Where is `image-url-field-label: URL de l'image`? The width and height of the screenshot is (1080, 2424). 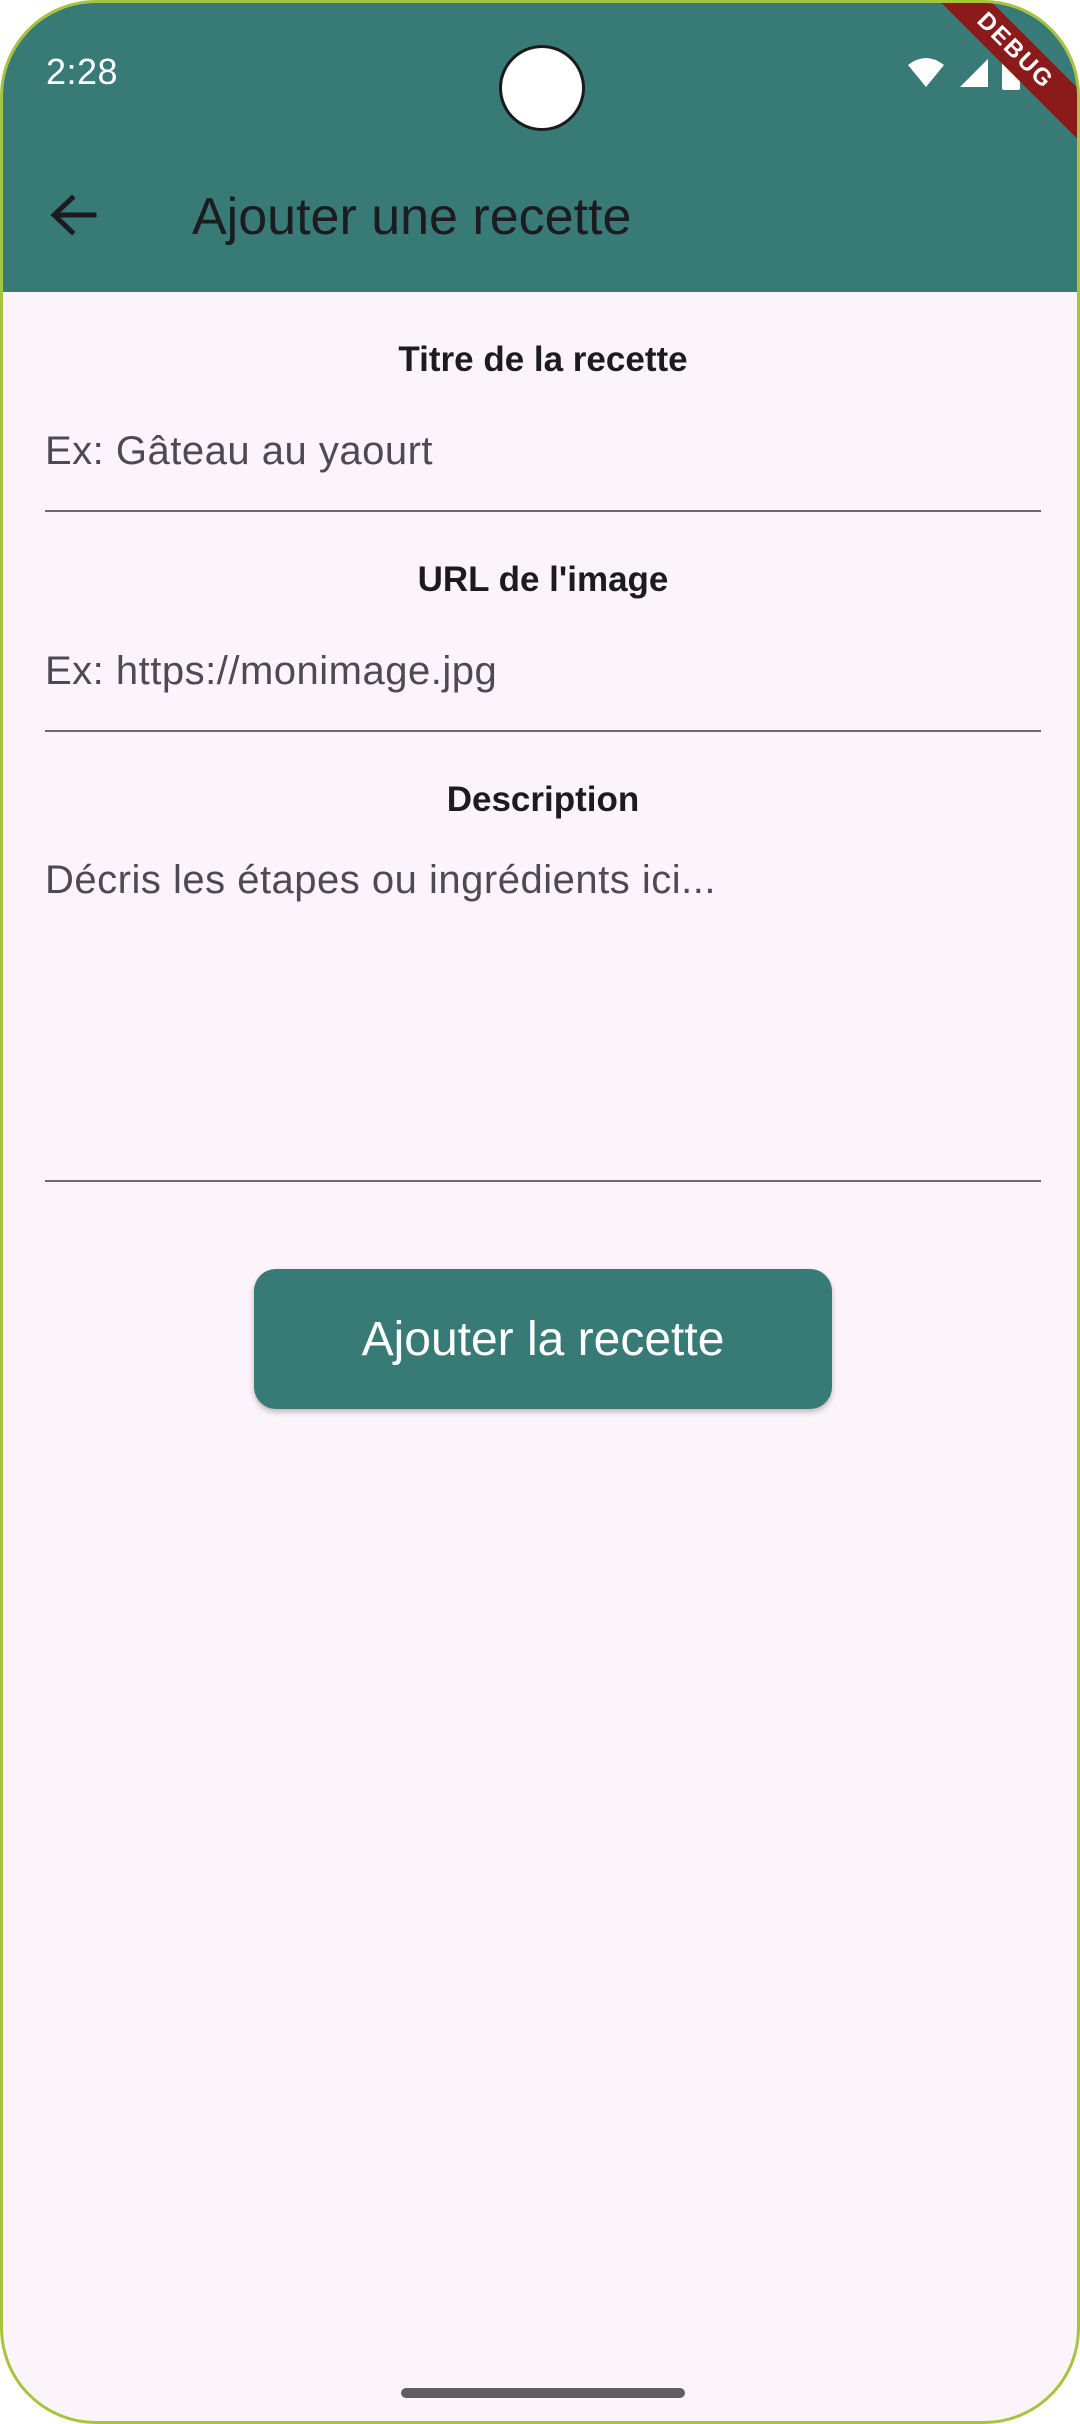
image-url-field-label: URL de l'image is located at coordinates (543, 579).